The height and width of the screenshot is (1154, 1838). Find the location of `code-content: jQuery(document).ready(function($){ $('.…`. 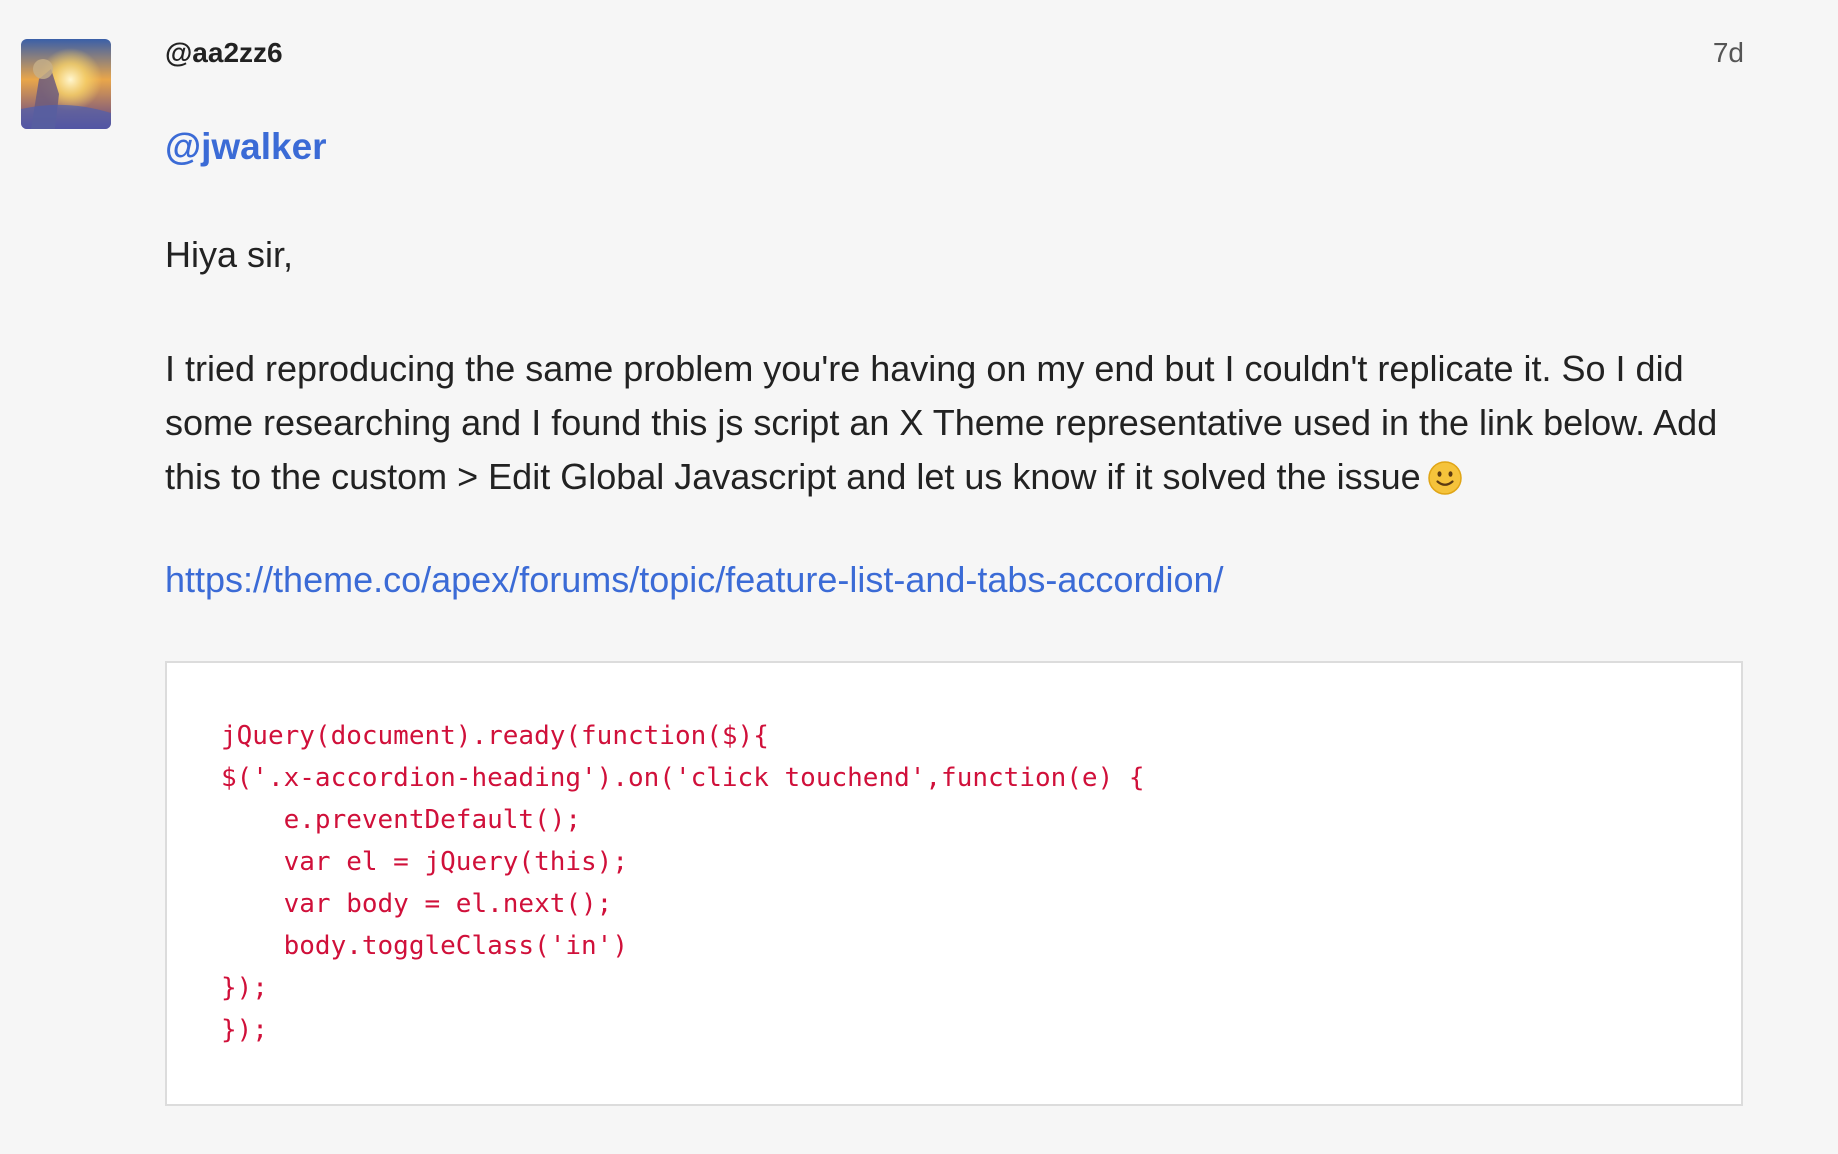

code-content: jQuery(document).ready(function($){ $('.… is located at coordinates (683, 883).